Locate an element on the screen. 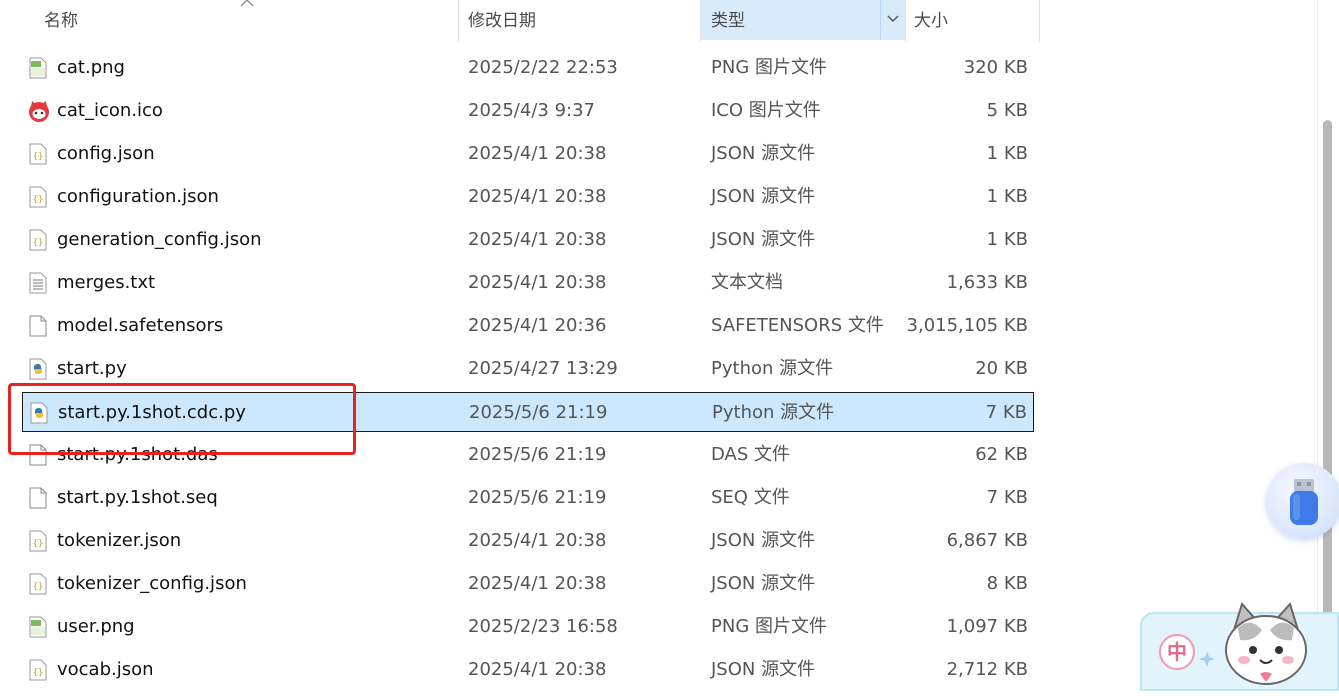 Image resolution: width=1339 pixels, height=696 pixels. column-header-name: 名称 is located at coordinates (61, 21).